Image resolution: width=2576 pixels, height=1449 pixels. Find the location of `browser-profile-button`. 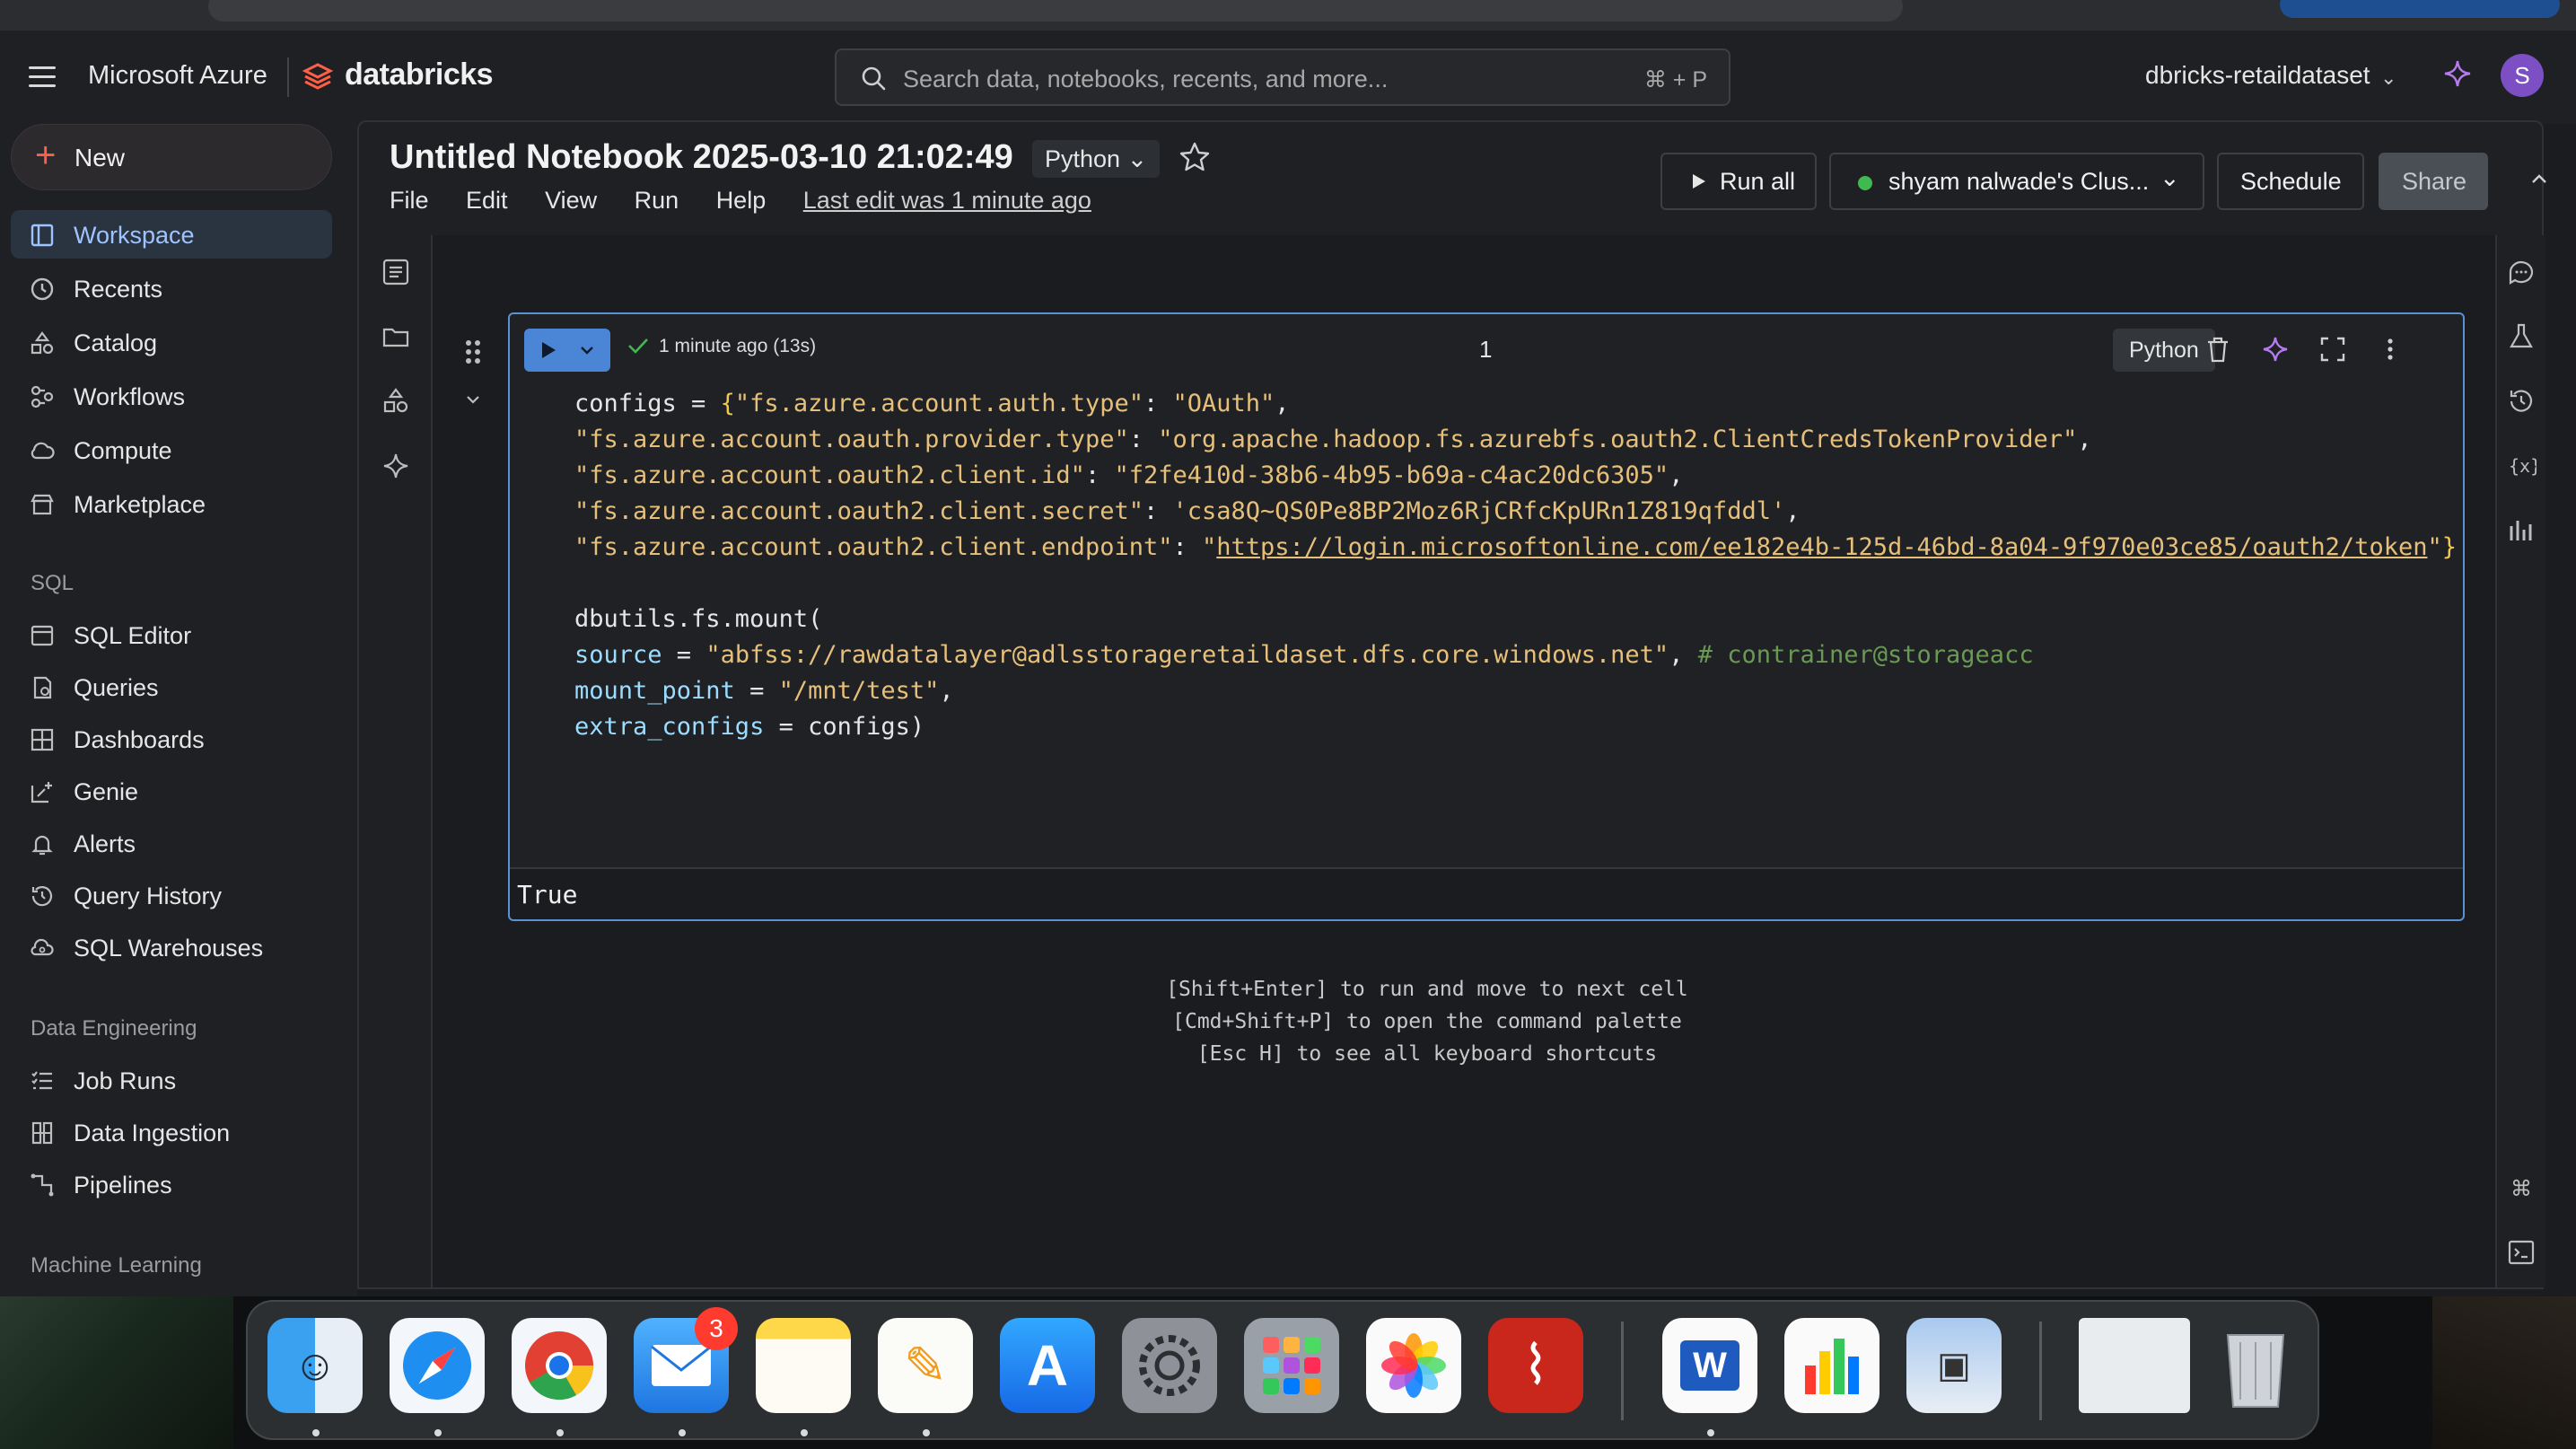

browser-profile-button is located at coordinates (2420, 9).